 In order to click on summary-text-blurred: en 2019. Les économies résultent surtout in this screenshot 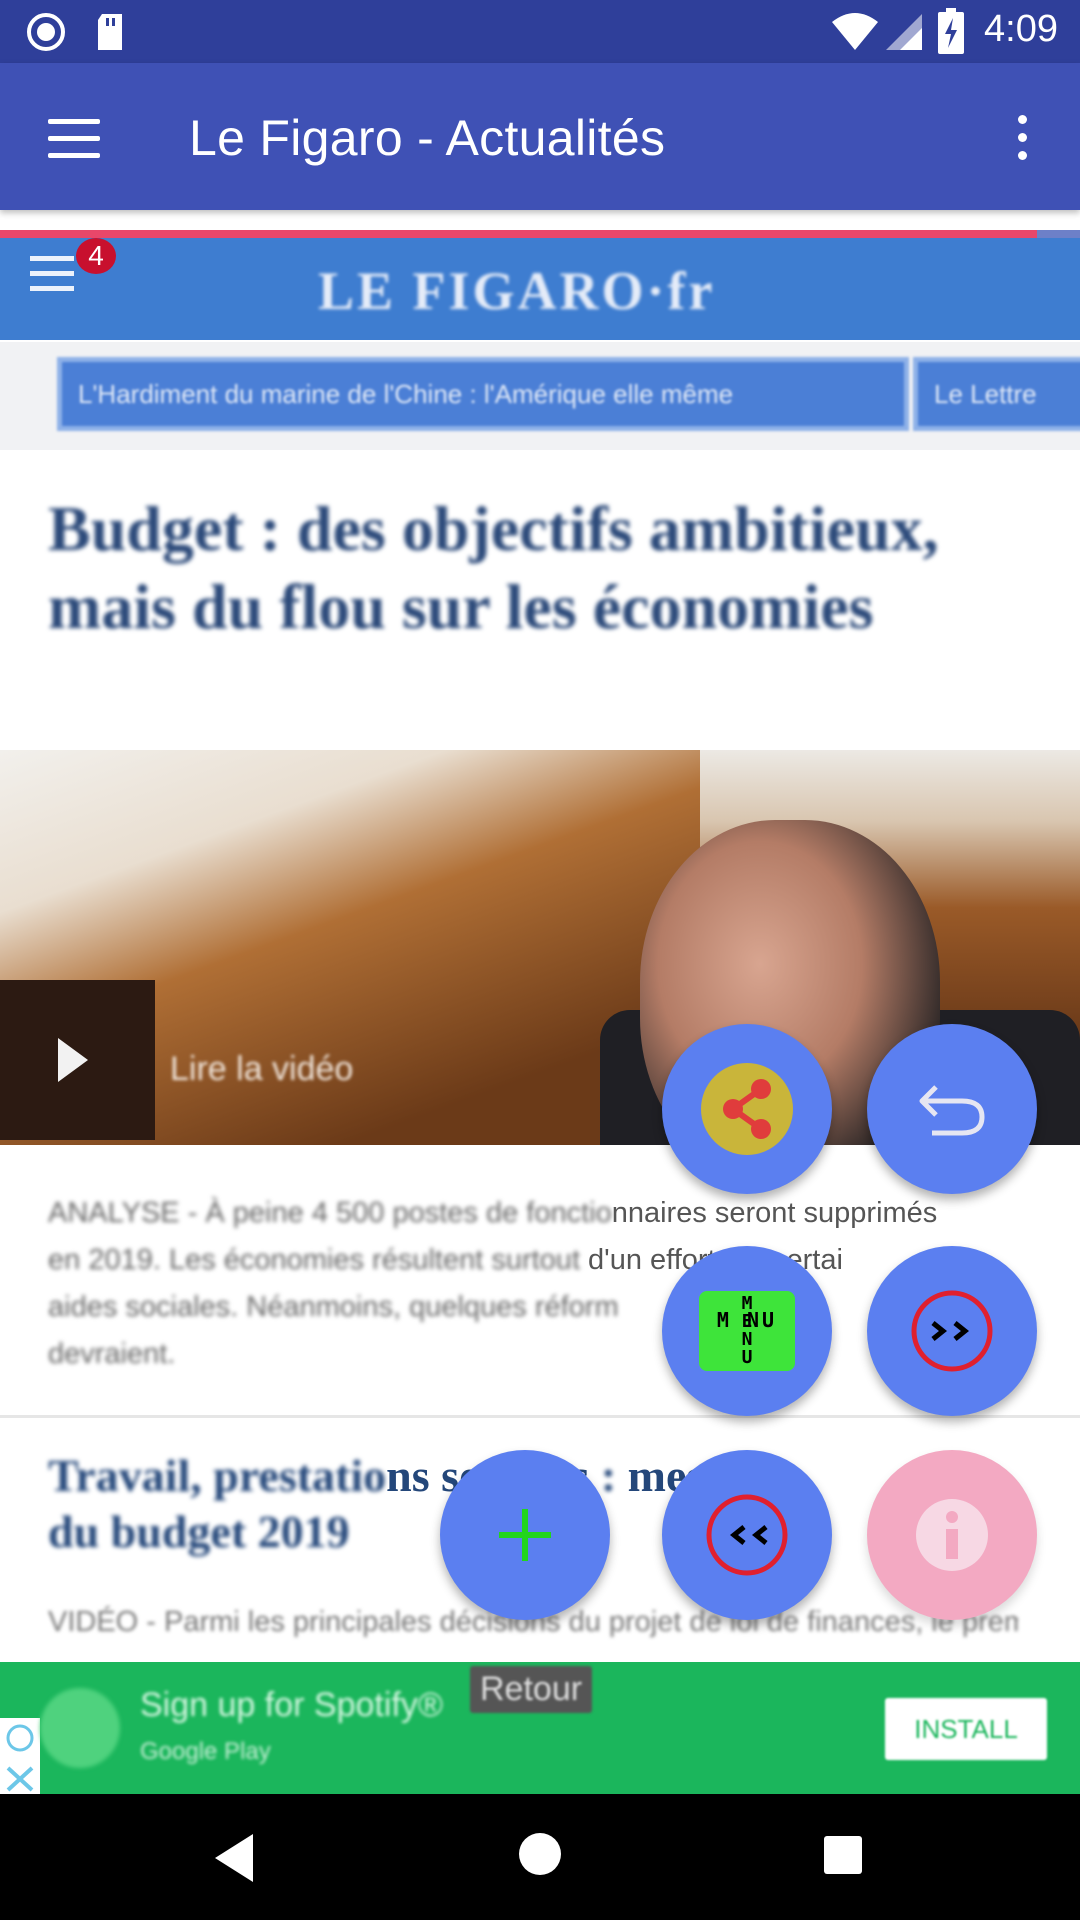, I will do `click(314, 1260)`.